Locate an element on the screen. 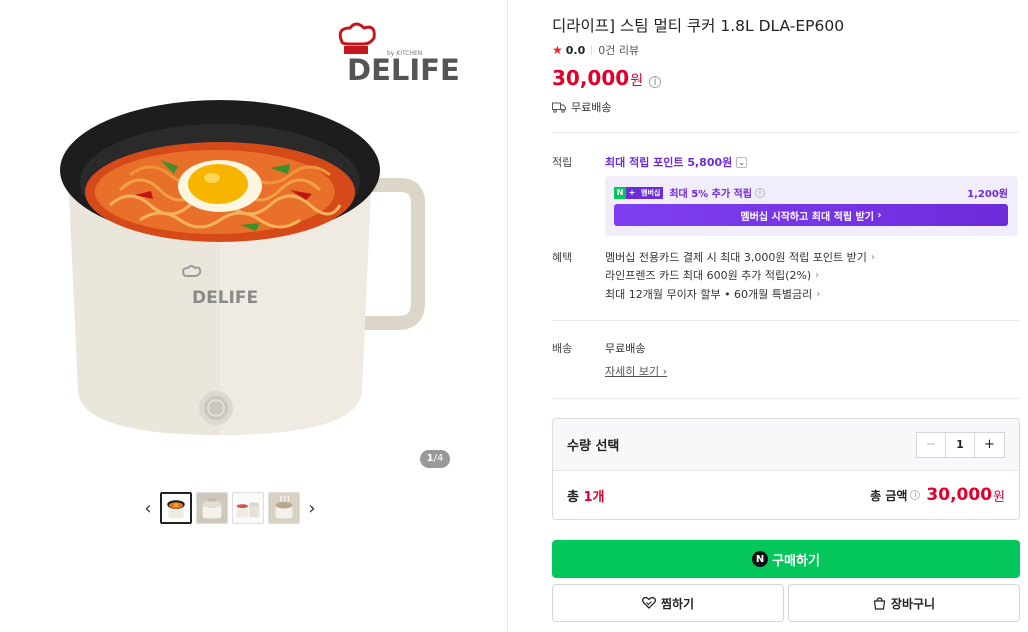 This screenshot has height=632, width=1028. total-info-icon: i is located at coordinates (915, 495).